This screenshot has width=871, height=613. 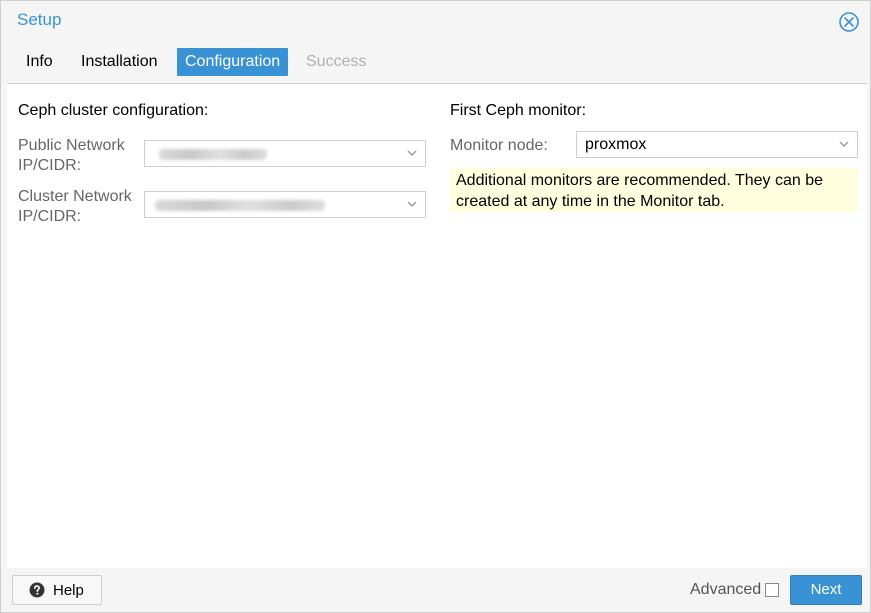 I want to click on title-bar: Setup, so click(x=435, y=21).